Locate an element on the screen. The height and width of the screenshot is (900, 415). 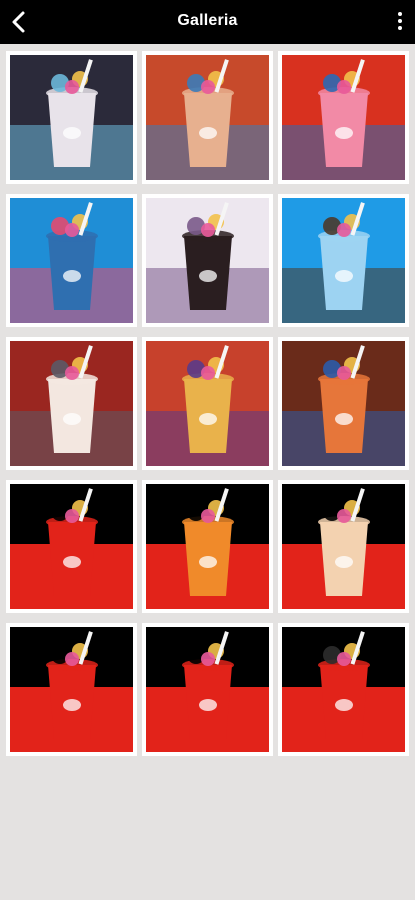
app-header: Galleria is located at coordinates (207, 22).